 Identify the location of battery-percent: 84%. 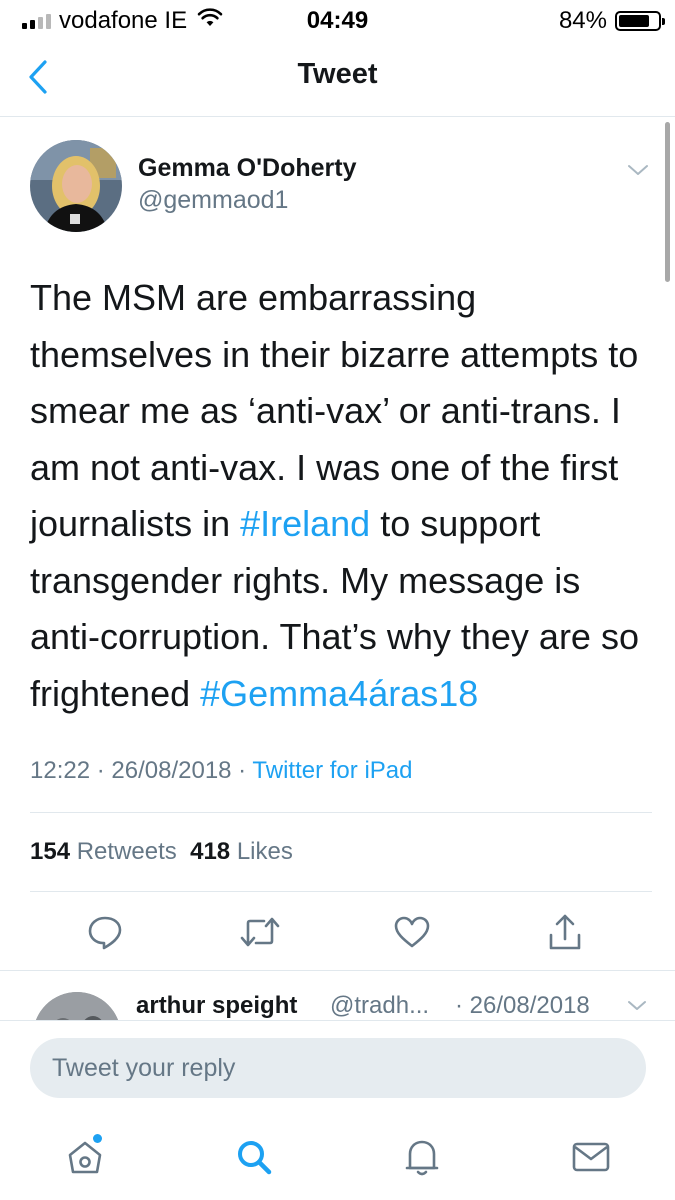
(582, 20).